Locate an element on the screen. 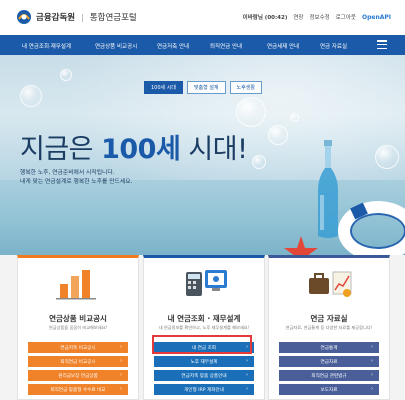 This screenshot has height=400, width=405. press-release-button: 보도자료 › is located at coordinates (329, 389).